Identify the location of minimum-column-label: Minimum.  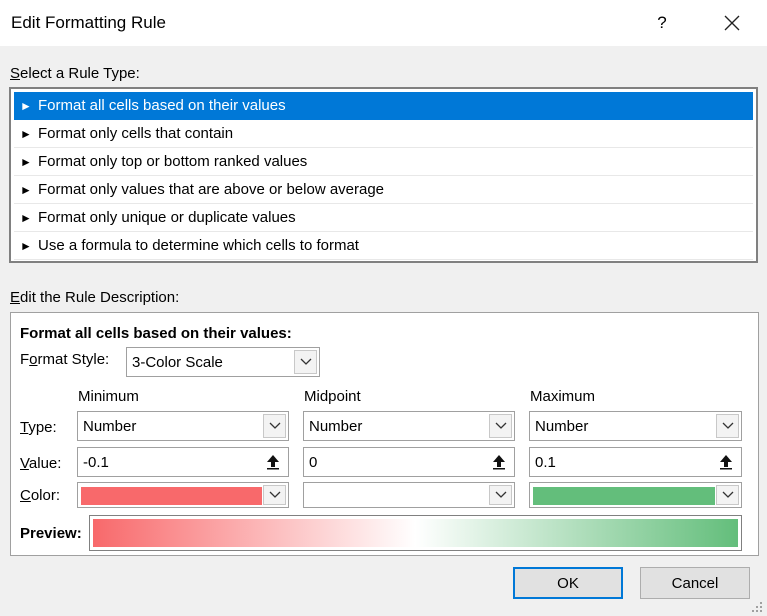
(108, 396).